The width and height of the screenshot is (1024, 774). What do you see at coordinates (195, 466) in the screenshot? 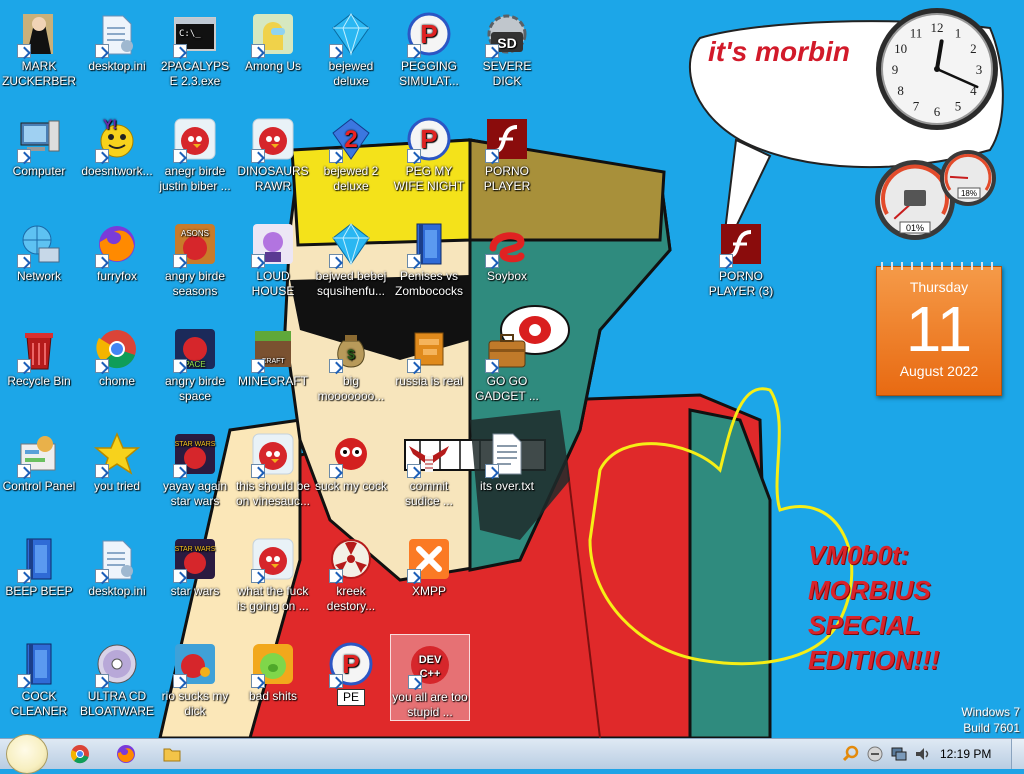
I see `desktop-icon: STAR WARS yayay again star wars` at bounding box center [195, 466].